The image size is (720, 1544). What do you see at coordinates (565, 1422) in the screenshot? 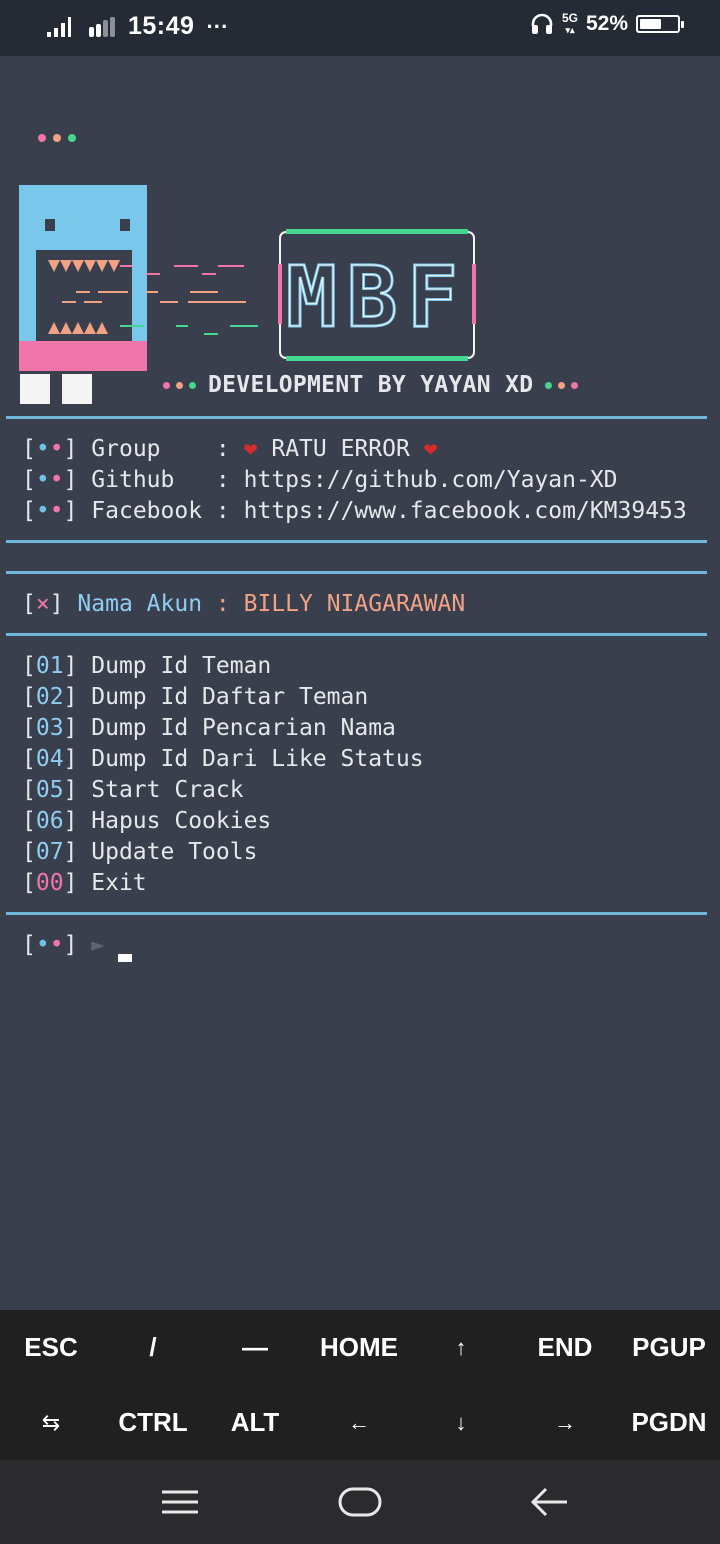
I see `key-right: →` at bounding box center [565, 1422].